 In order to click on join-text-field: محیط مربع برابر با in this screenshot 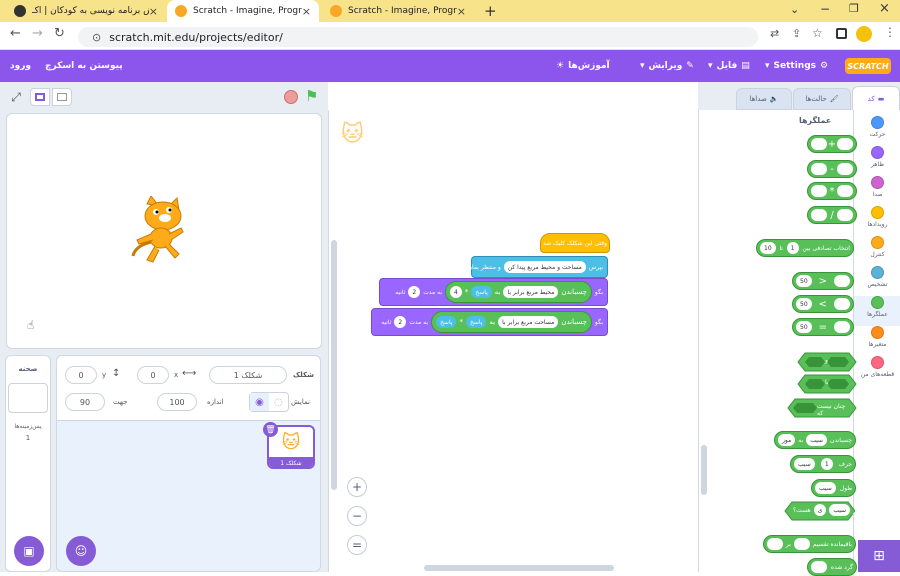, I will do `click(531, 292)`.